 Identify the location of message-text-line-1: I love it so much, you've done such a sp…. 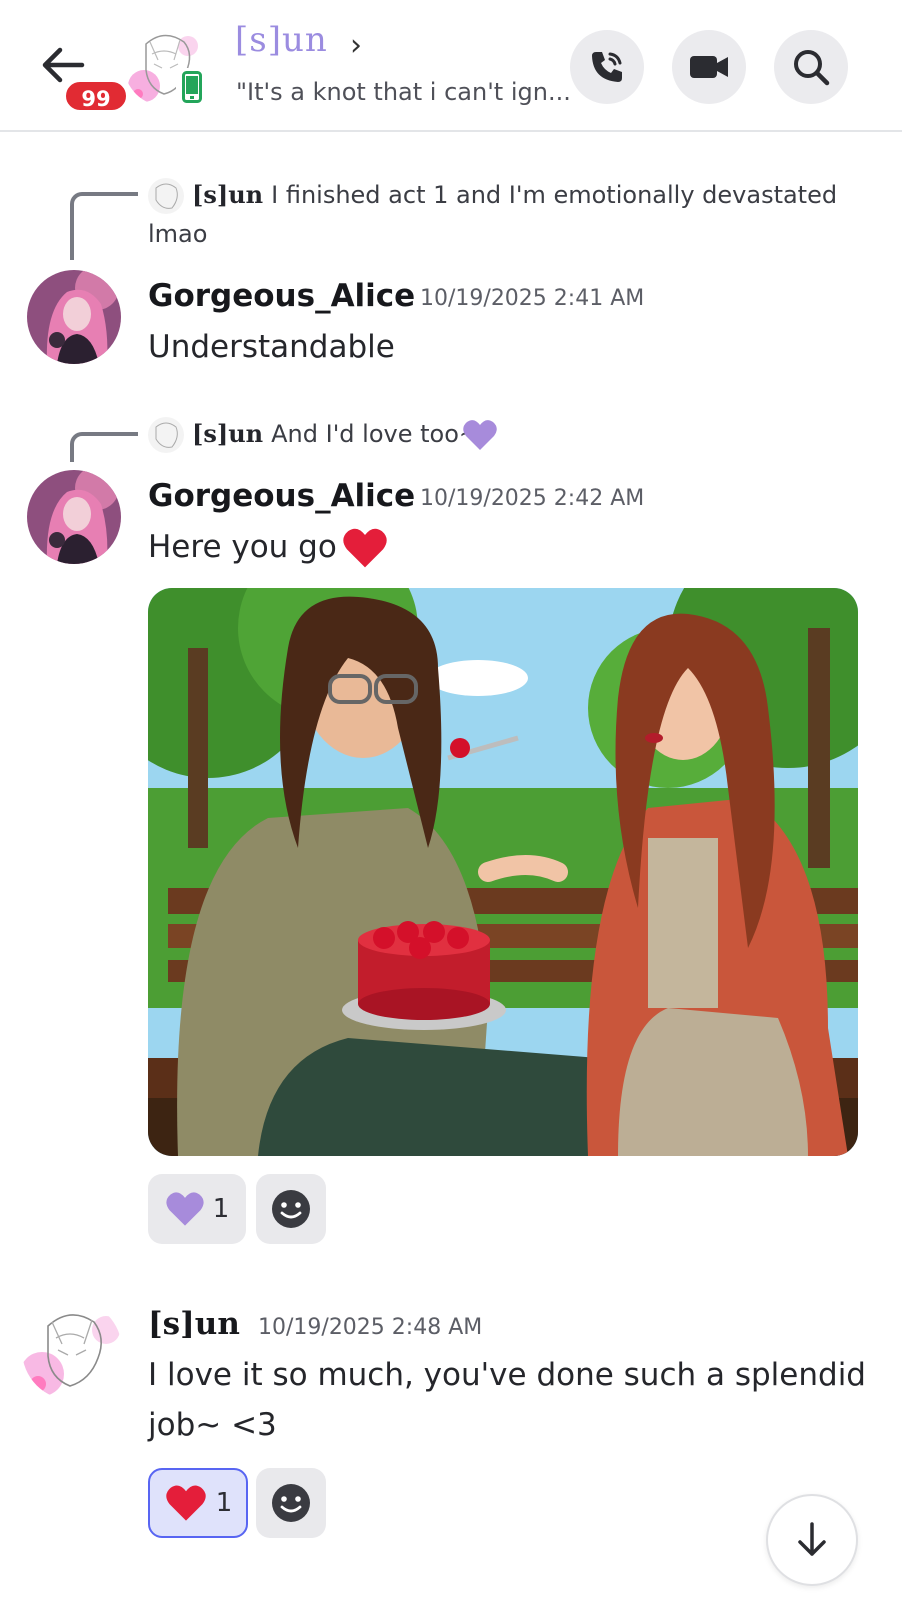
(507, 1375).